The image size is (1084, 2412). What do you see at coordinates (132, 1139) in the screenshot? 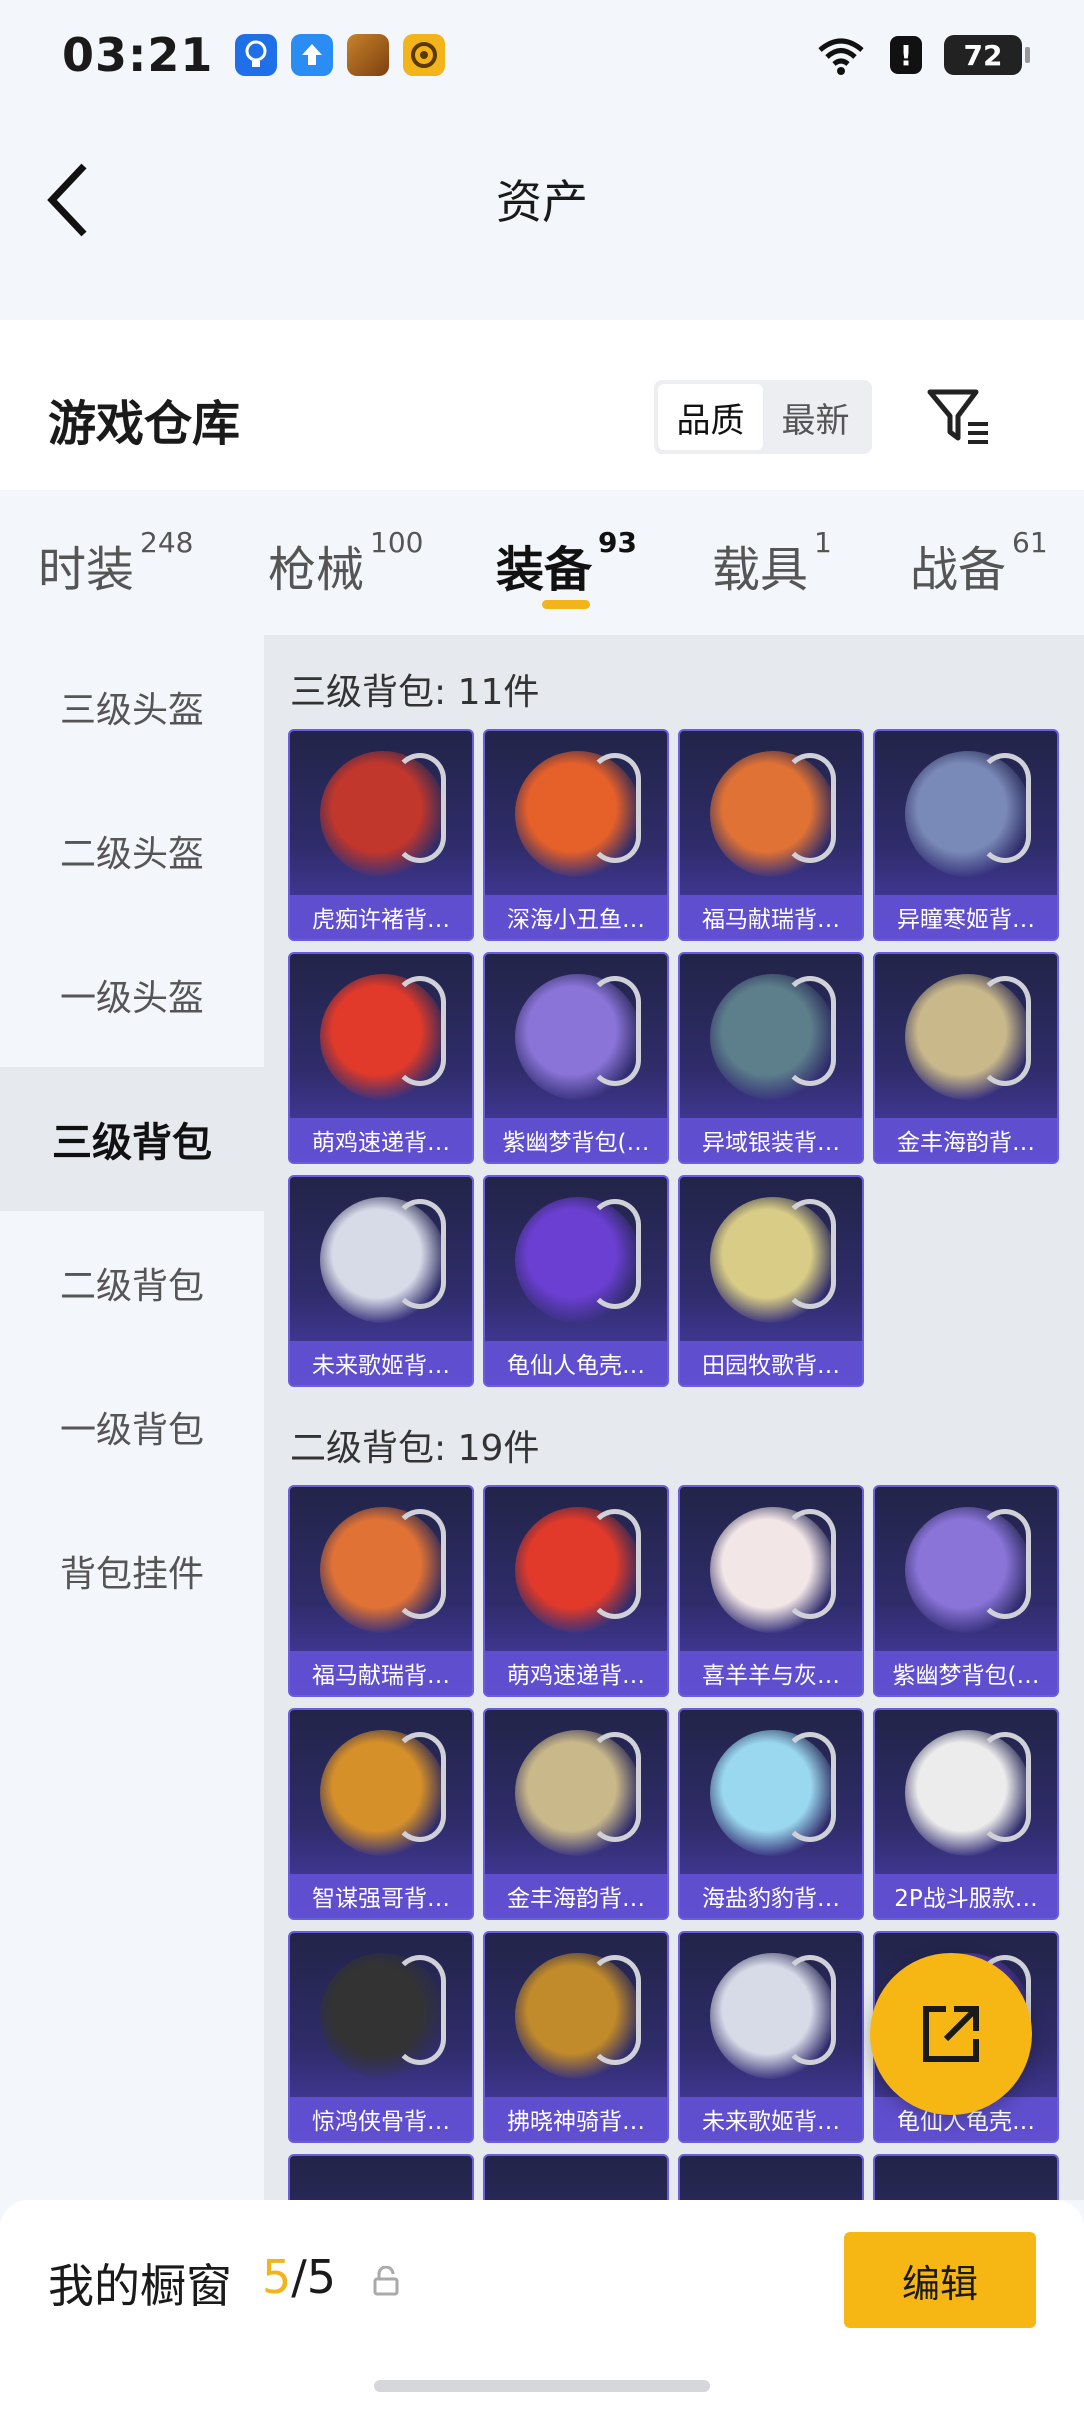
I see `sidebar-item-backpack-3: 三级背包` at bounding box center [132, 1139].